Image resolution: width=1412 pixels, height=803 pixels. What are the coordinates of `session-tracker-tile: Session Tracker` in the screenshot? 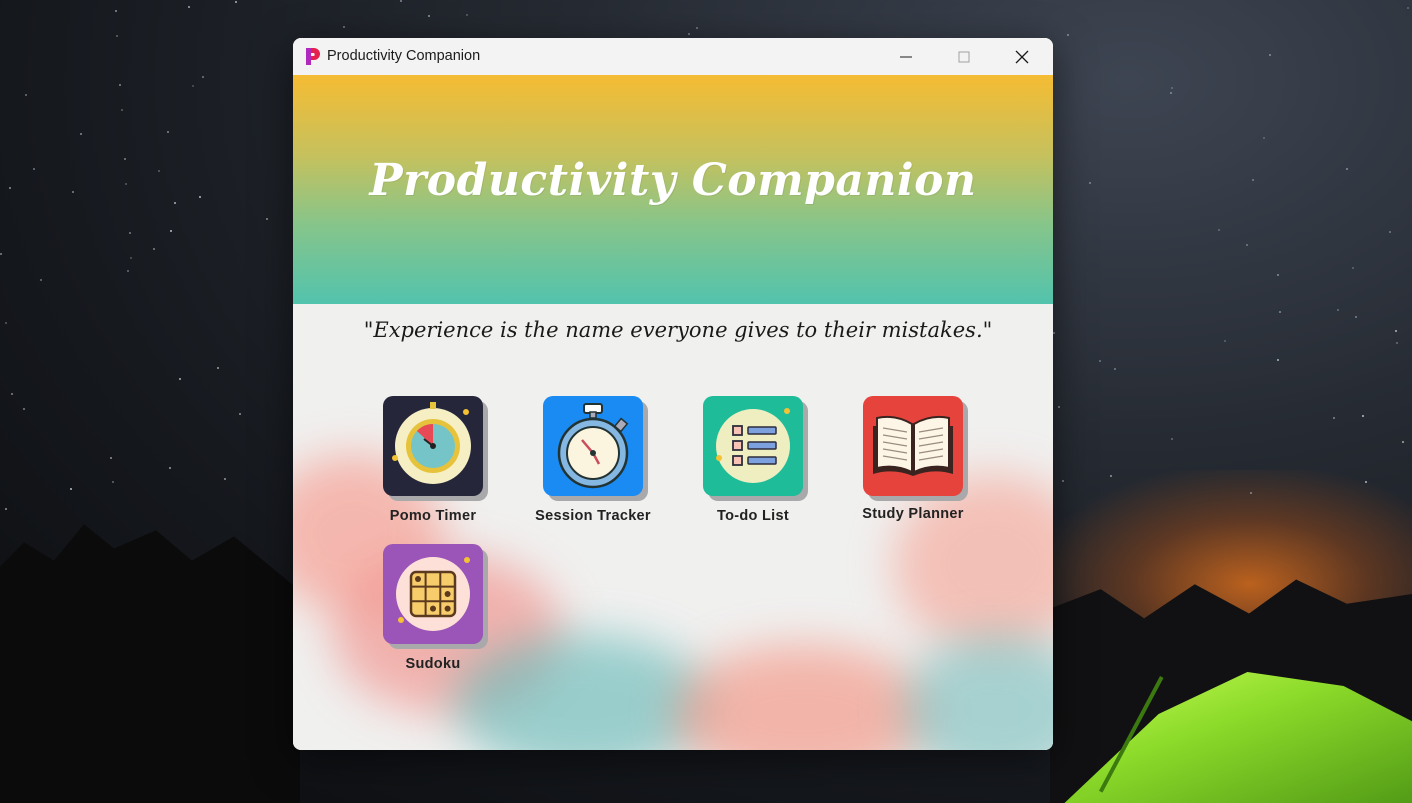 It's located at (583, 466).